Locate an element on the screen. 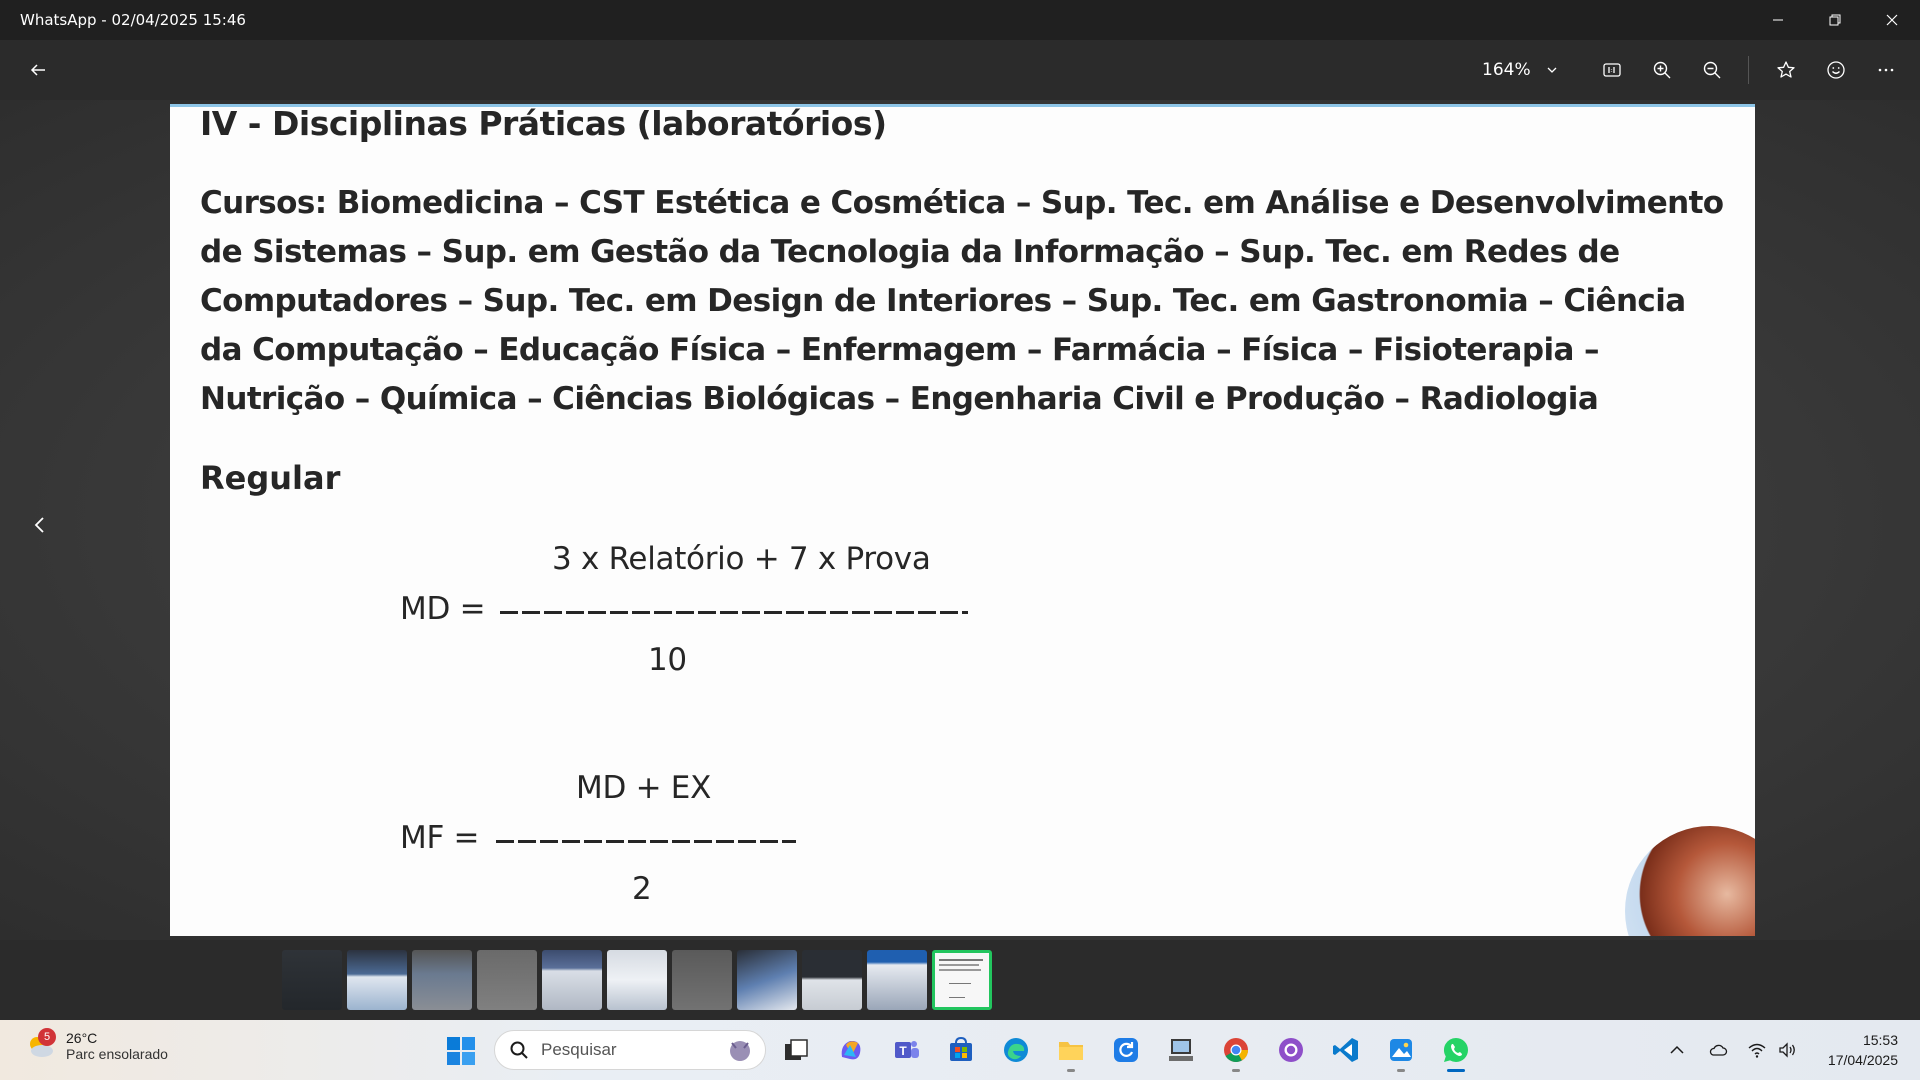 The width and height of the screenshot is (1920, 1080). star-icon is located at coordinates (1786, 69).